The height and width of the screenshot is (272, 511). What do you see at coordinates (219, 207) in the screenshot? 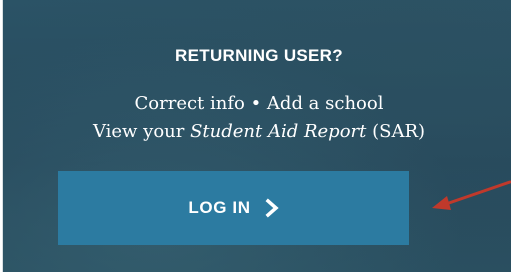
I see `login-button-label: LOG IN` at bounding box center [219, 207].